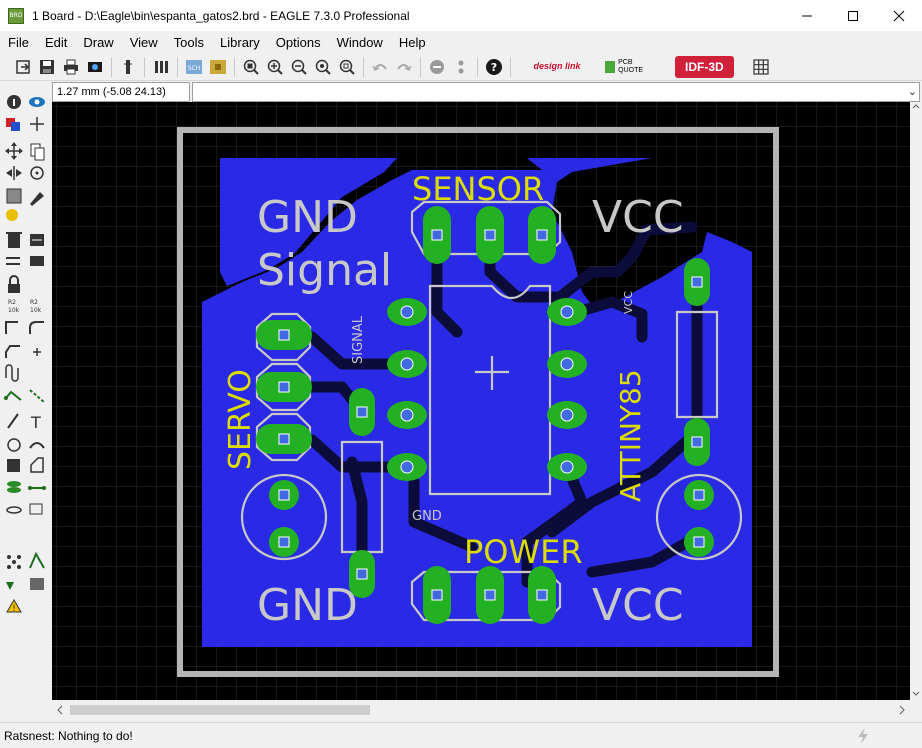 Image resolution: width=922 pixels, height=748 pixels. What do you see at coordinates (347, 67) in the screenshot?
I see `zoom-select-button` at bounding box center [347, 67].